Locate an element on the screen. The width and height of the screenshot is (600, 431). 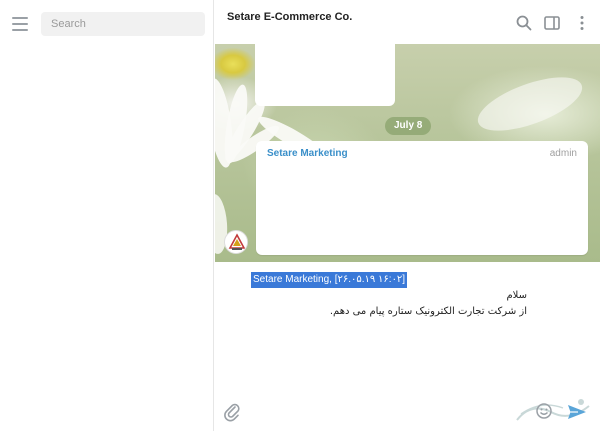
more-vertical-icon is located at coordinates (582, 23).